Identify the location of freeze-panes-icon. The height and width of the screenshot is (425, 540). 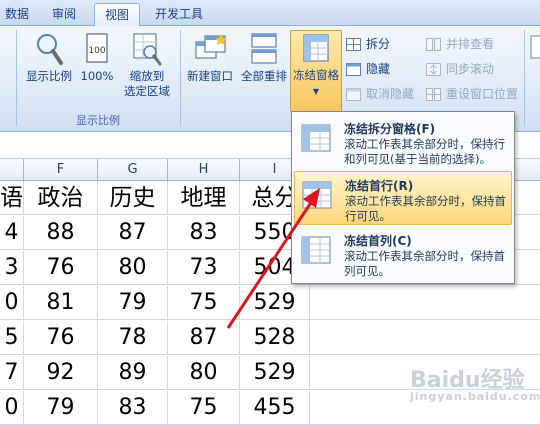
(316, 48).